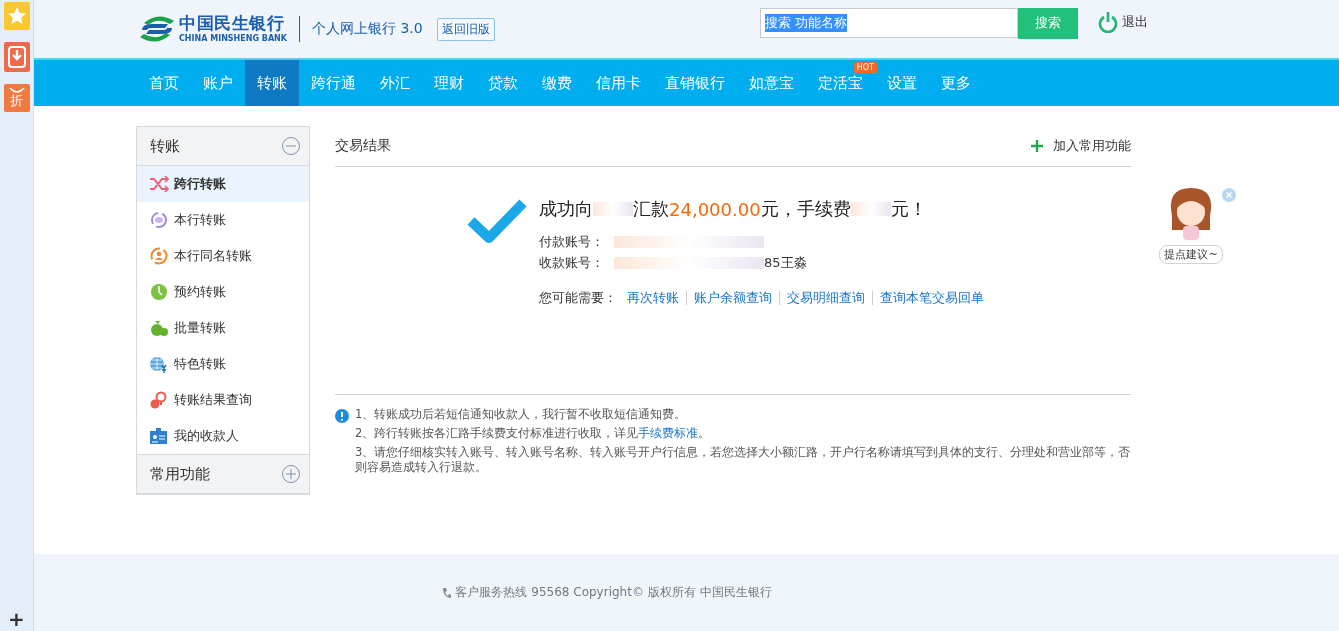  I want to click on logout-button: 退出, so click(1123, 22).